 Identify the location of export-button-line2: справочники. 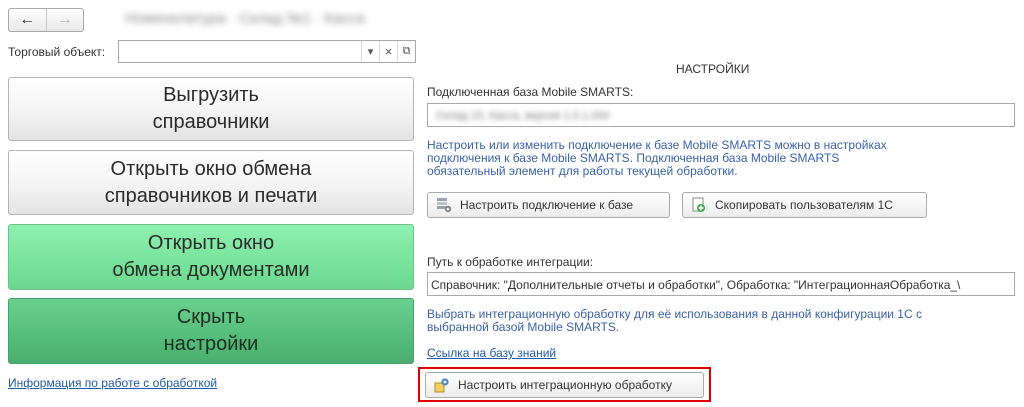
(211, 122).